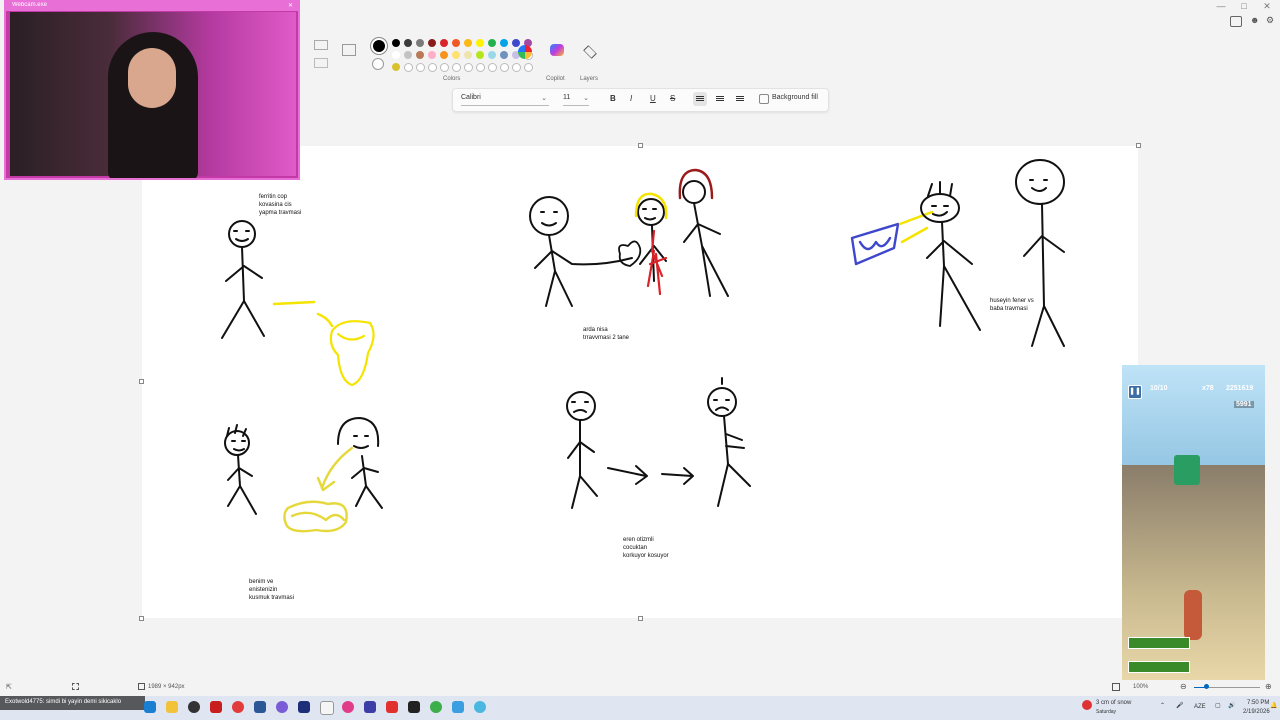  What do you see at coordinates (1268, 686) in the screenshot?
I see `zoom-in-icon: ⊕` at bounding box center [1268, 686].